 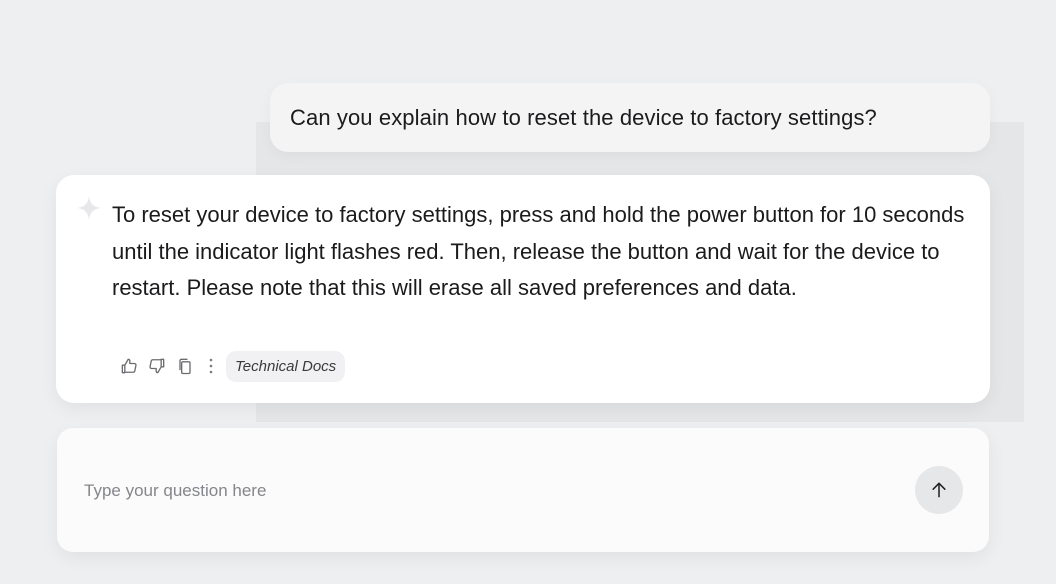 I want to click on copy-icon, so click(x=185, y=366).